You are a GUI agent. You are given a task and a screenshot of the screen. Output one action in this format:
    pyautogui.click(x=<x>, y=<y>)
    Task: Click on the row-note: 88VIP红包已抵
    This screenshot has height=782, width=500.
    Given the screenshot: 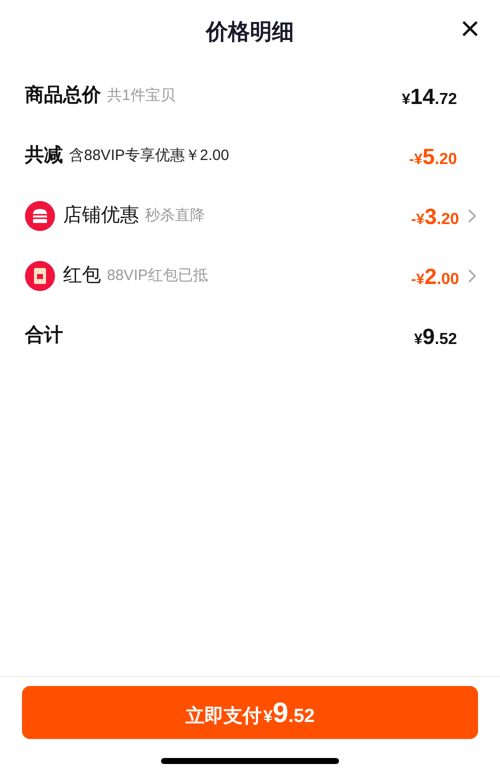 What is the action you would take?
    pyautogui.click(x=157, y=276)
    